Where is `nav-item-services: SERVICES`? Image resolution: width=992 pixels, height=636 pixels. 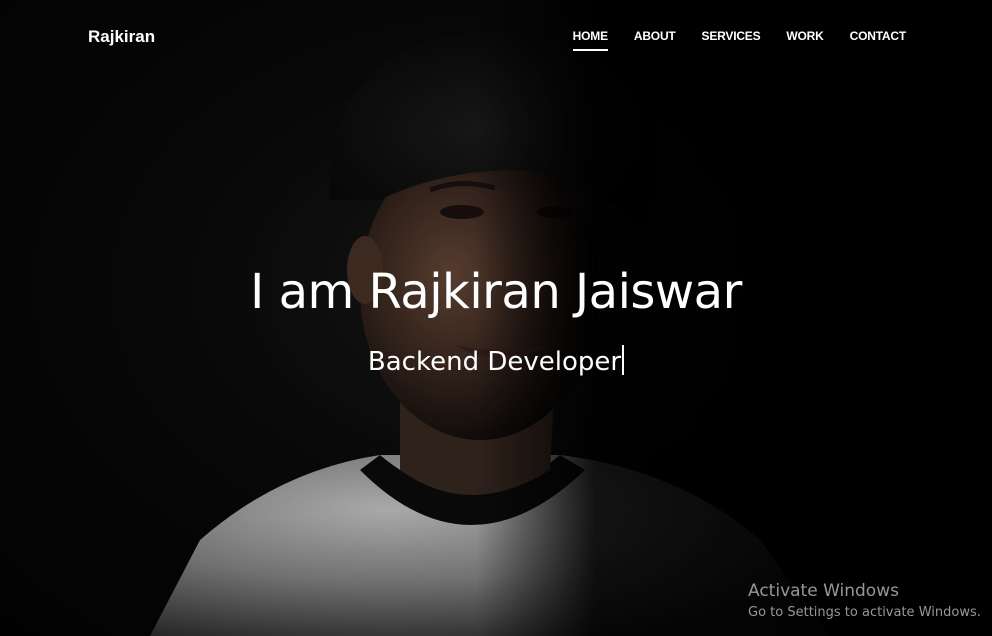
nav-item-services: SERVICES is located at coordinates (731, 40).